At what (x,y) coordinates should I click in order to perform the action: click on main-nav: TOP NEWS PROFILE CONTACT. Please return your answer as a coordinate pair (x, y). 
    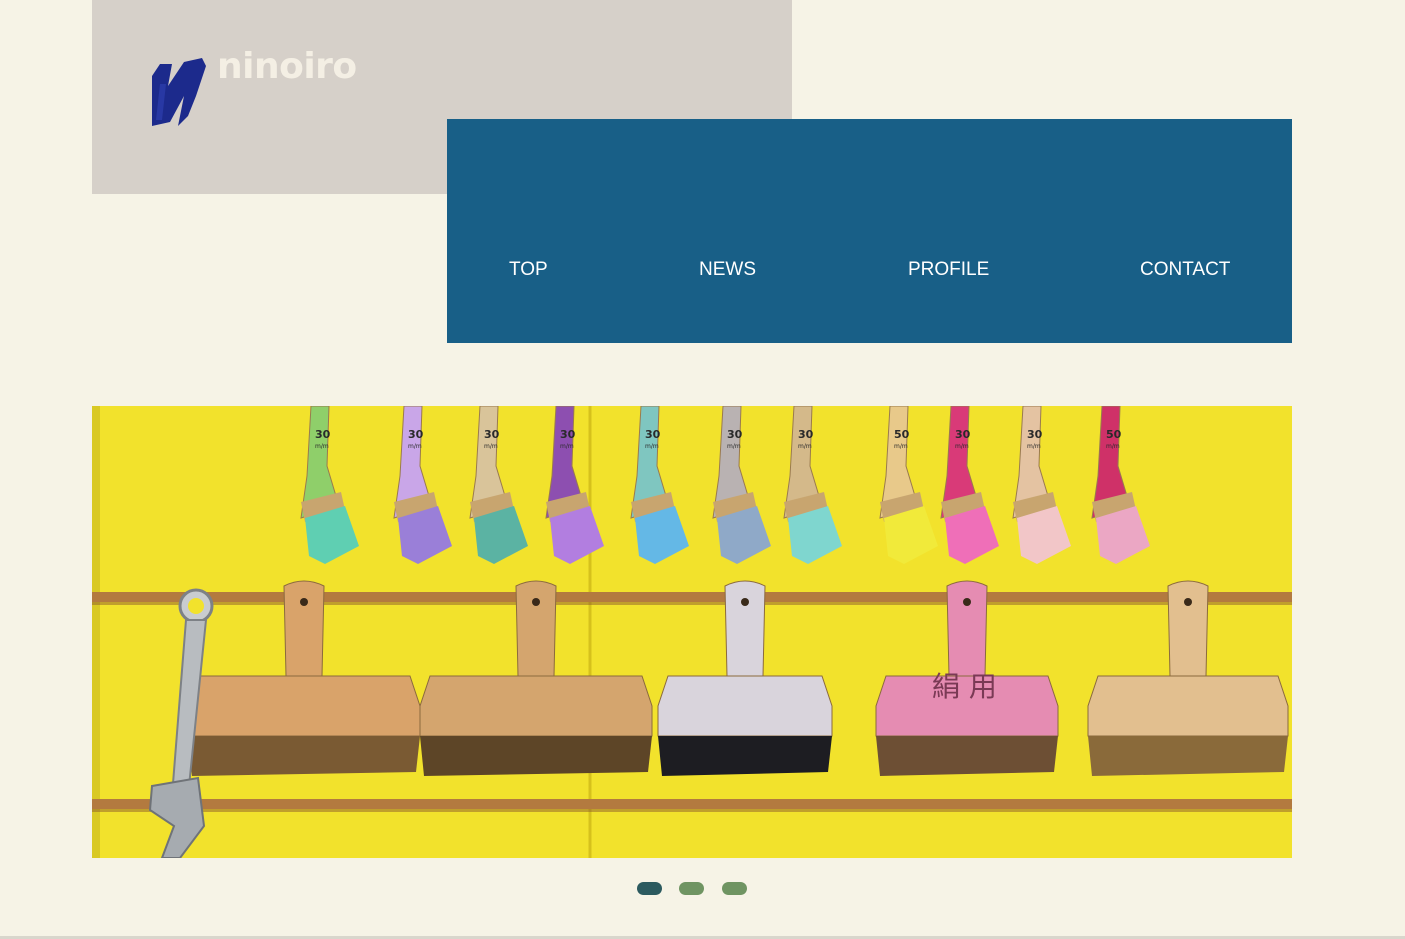
    Looking at the image, I should click on (869, 231).